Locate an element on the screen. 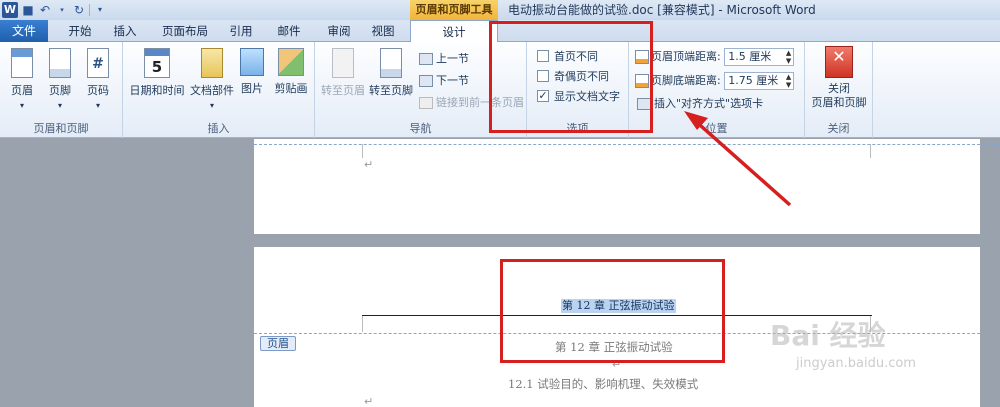 The height and width of the screenshot is (407, 1000). prev-section-icon is located at coordinates (426, 59).